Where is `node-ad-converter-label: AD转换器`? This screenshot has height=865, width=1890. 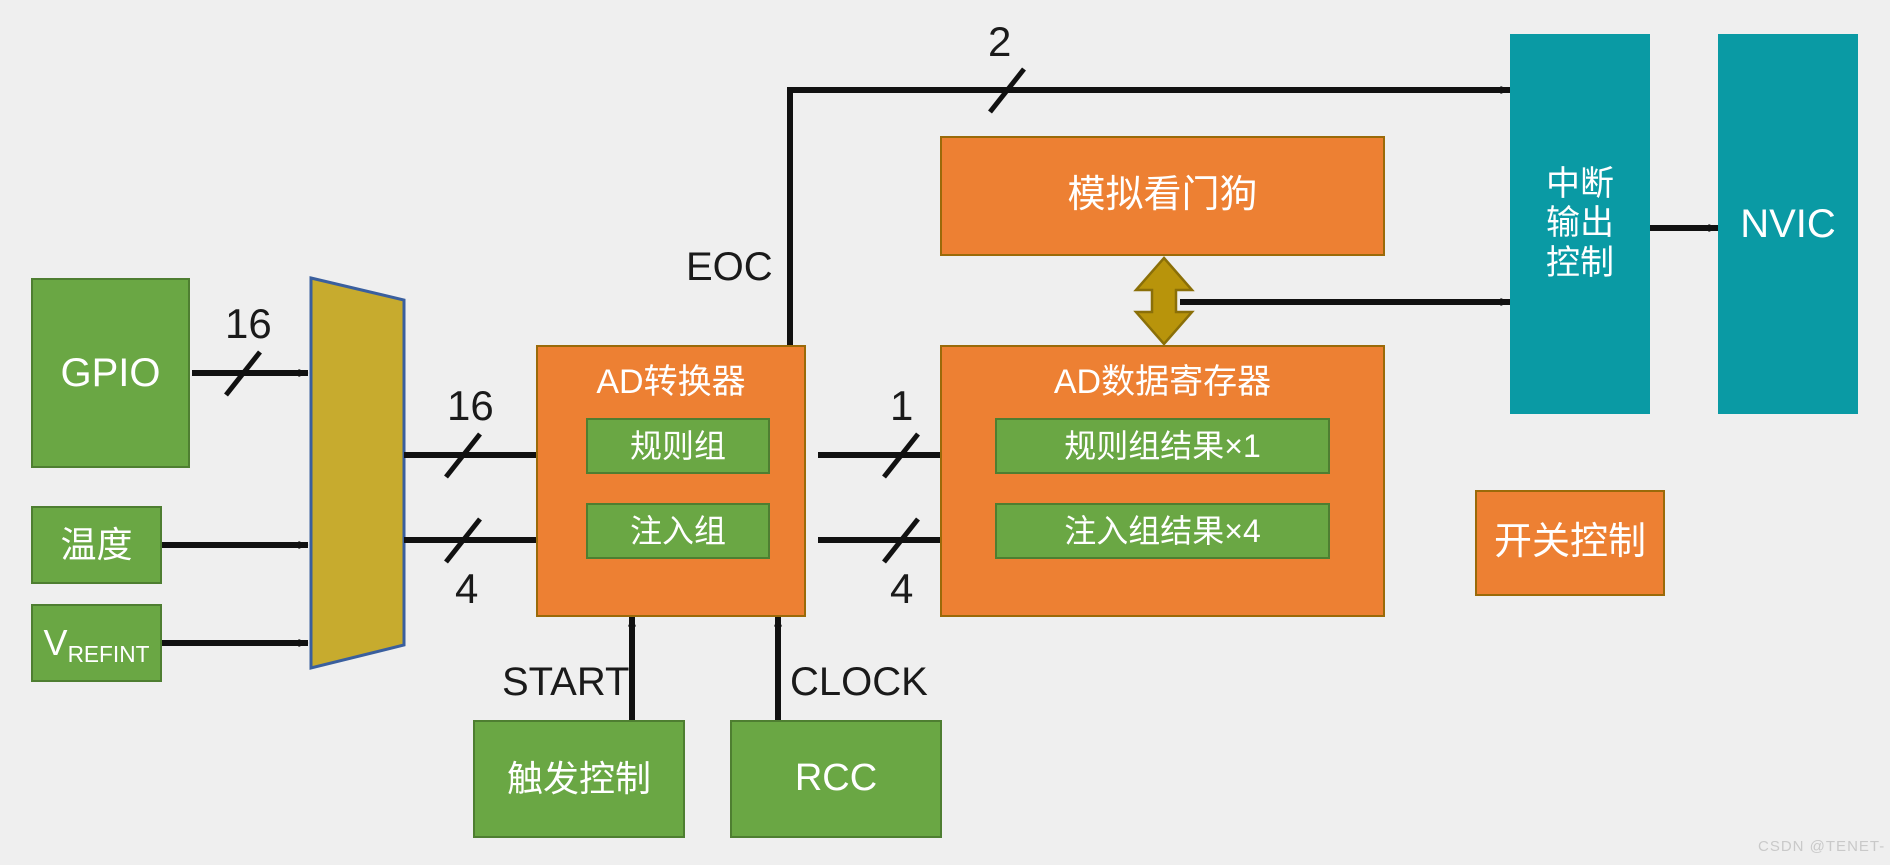 node-ad-converter-label: AD转换器 is located at coordinates (671, 382).